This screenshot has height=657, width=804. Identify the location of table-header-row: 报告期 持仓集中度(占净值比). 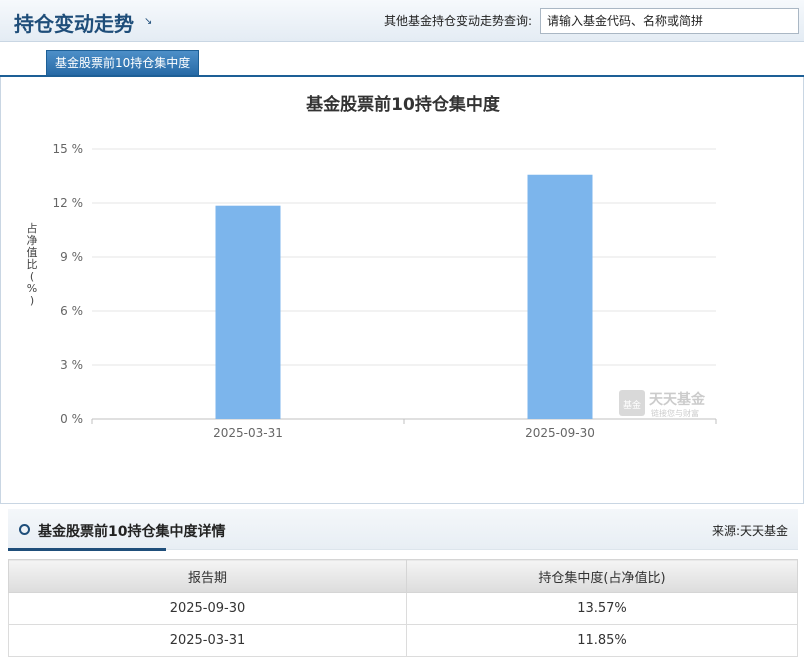
(403, 576).